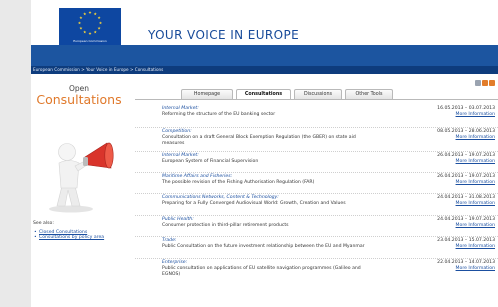 This screenshot has height=307, width=498. I want to click on consultation-dates: 16.05.2013 – 03.07.2013, so click(466, 108).